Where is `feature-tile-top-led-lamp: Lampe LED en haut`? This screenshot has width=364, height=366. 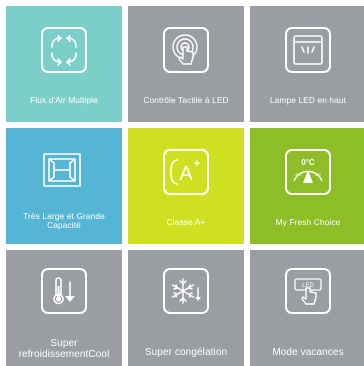 feature-tile-top-led-lamp: Lampe LED en haut is located at coordinates (307, 64).